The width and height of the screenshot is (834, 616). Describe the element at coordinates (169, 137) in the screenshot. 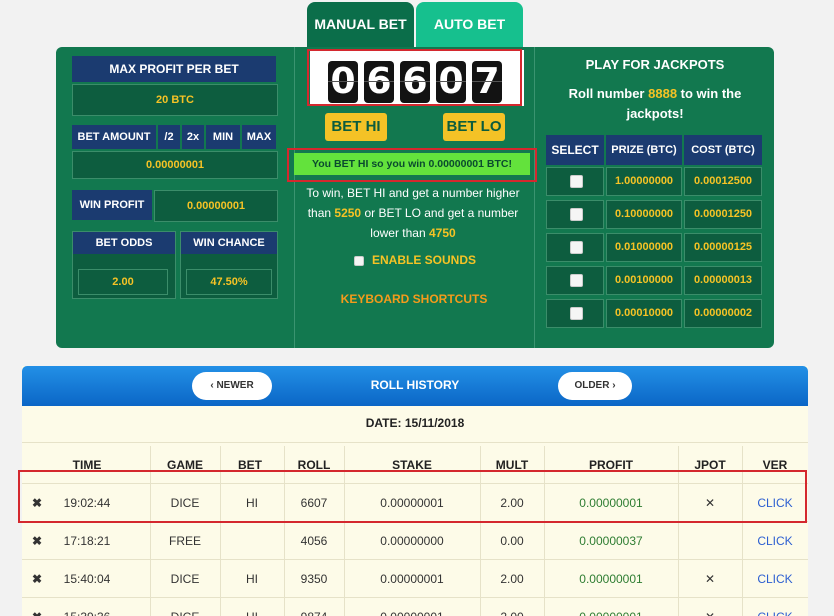

I see `half-button: /2` at that location.